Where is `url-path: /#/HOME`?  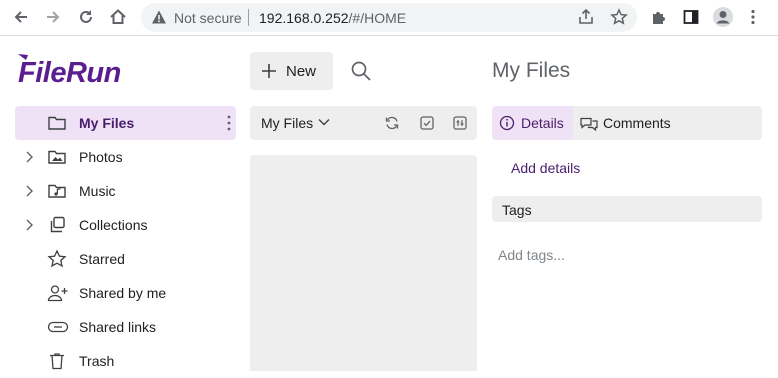 url-path: /#/HOME is located at coordinates (377, 18).